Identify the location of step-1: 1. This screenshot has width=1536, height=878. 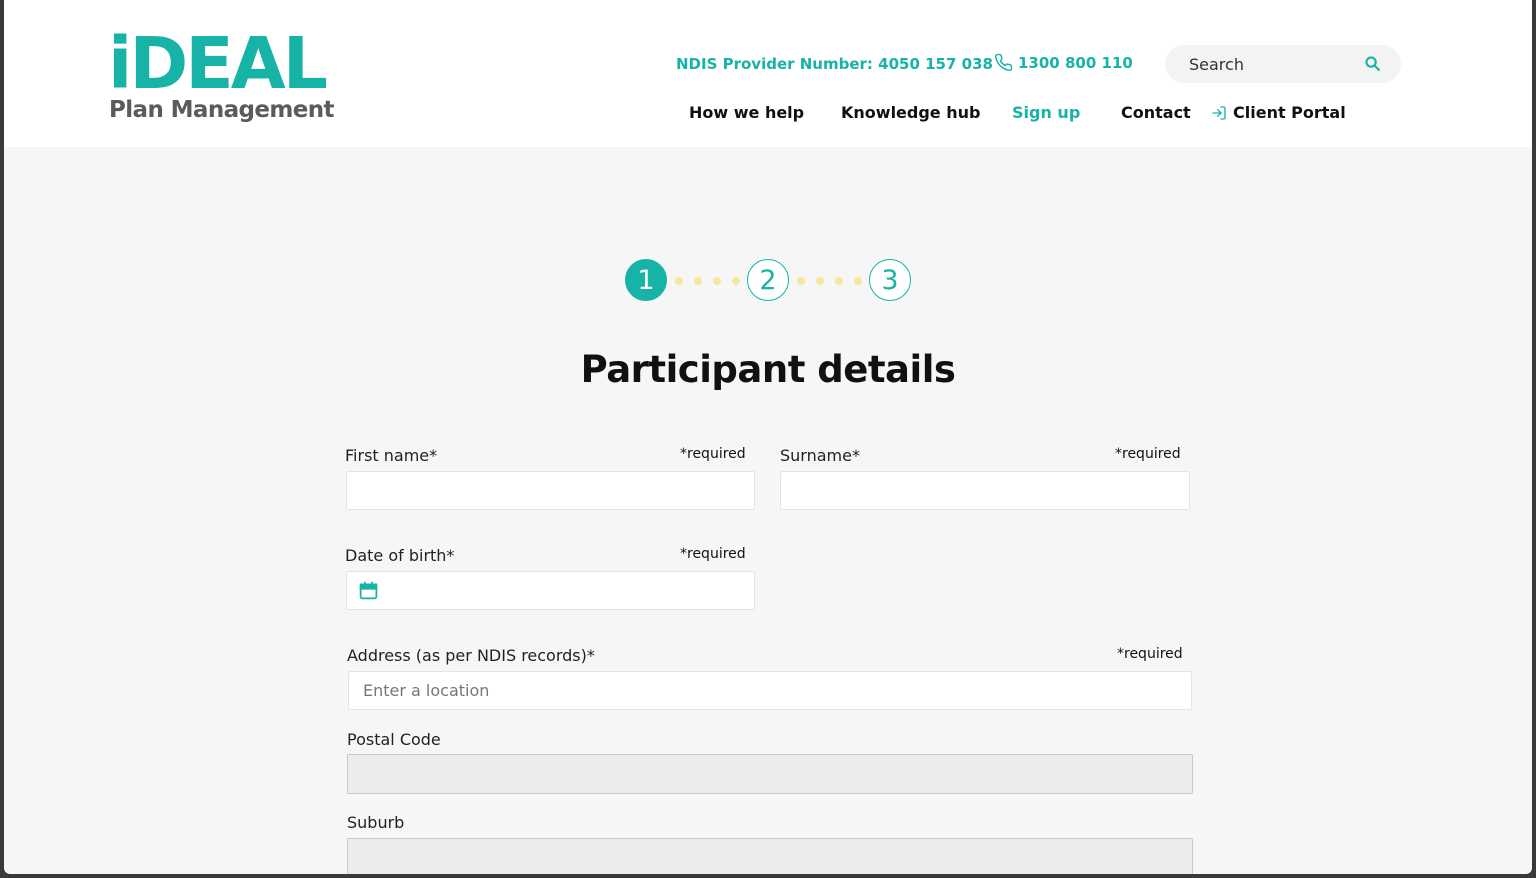
(646, 280).